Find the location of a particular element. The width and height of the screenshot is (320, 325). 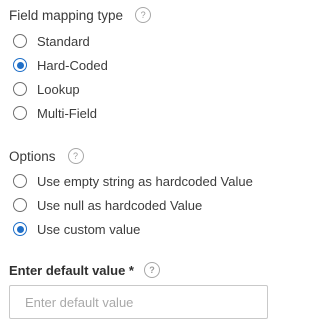

radio-label-empty-string: Use empty string as hardcoded Value is located at coordinates (145, 181).